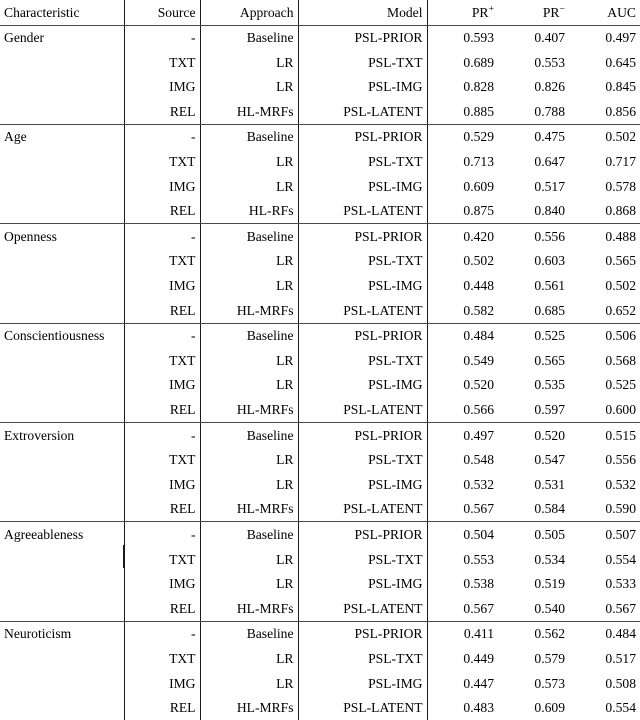  What do you see at coordinates (620, 336) in the screenshot?
I see `cell-auc: 0.506` at bounding box center [620, 336].